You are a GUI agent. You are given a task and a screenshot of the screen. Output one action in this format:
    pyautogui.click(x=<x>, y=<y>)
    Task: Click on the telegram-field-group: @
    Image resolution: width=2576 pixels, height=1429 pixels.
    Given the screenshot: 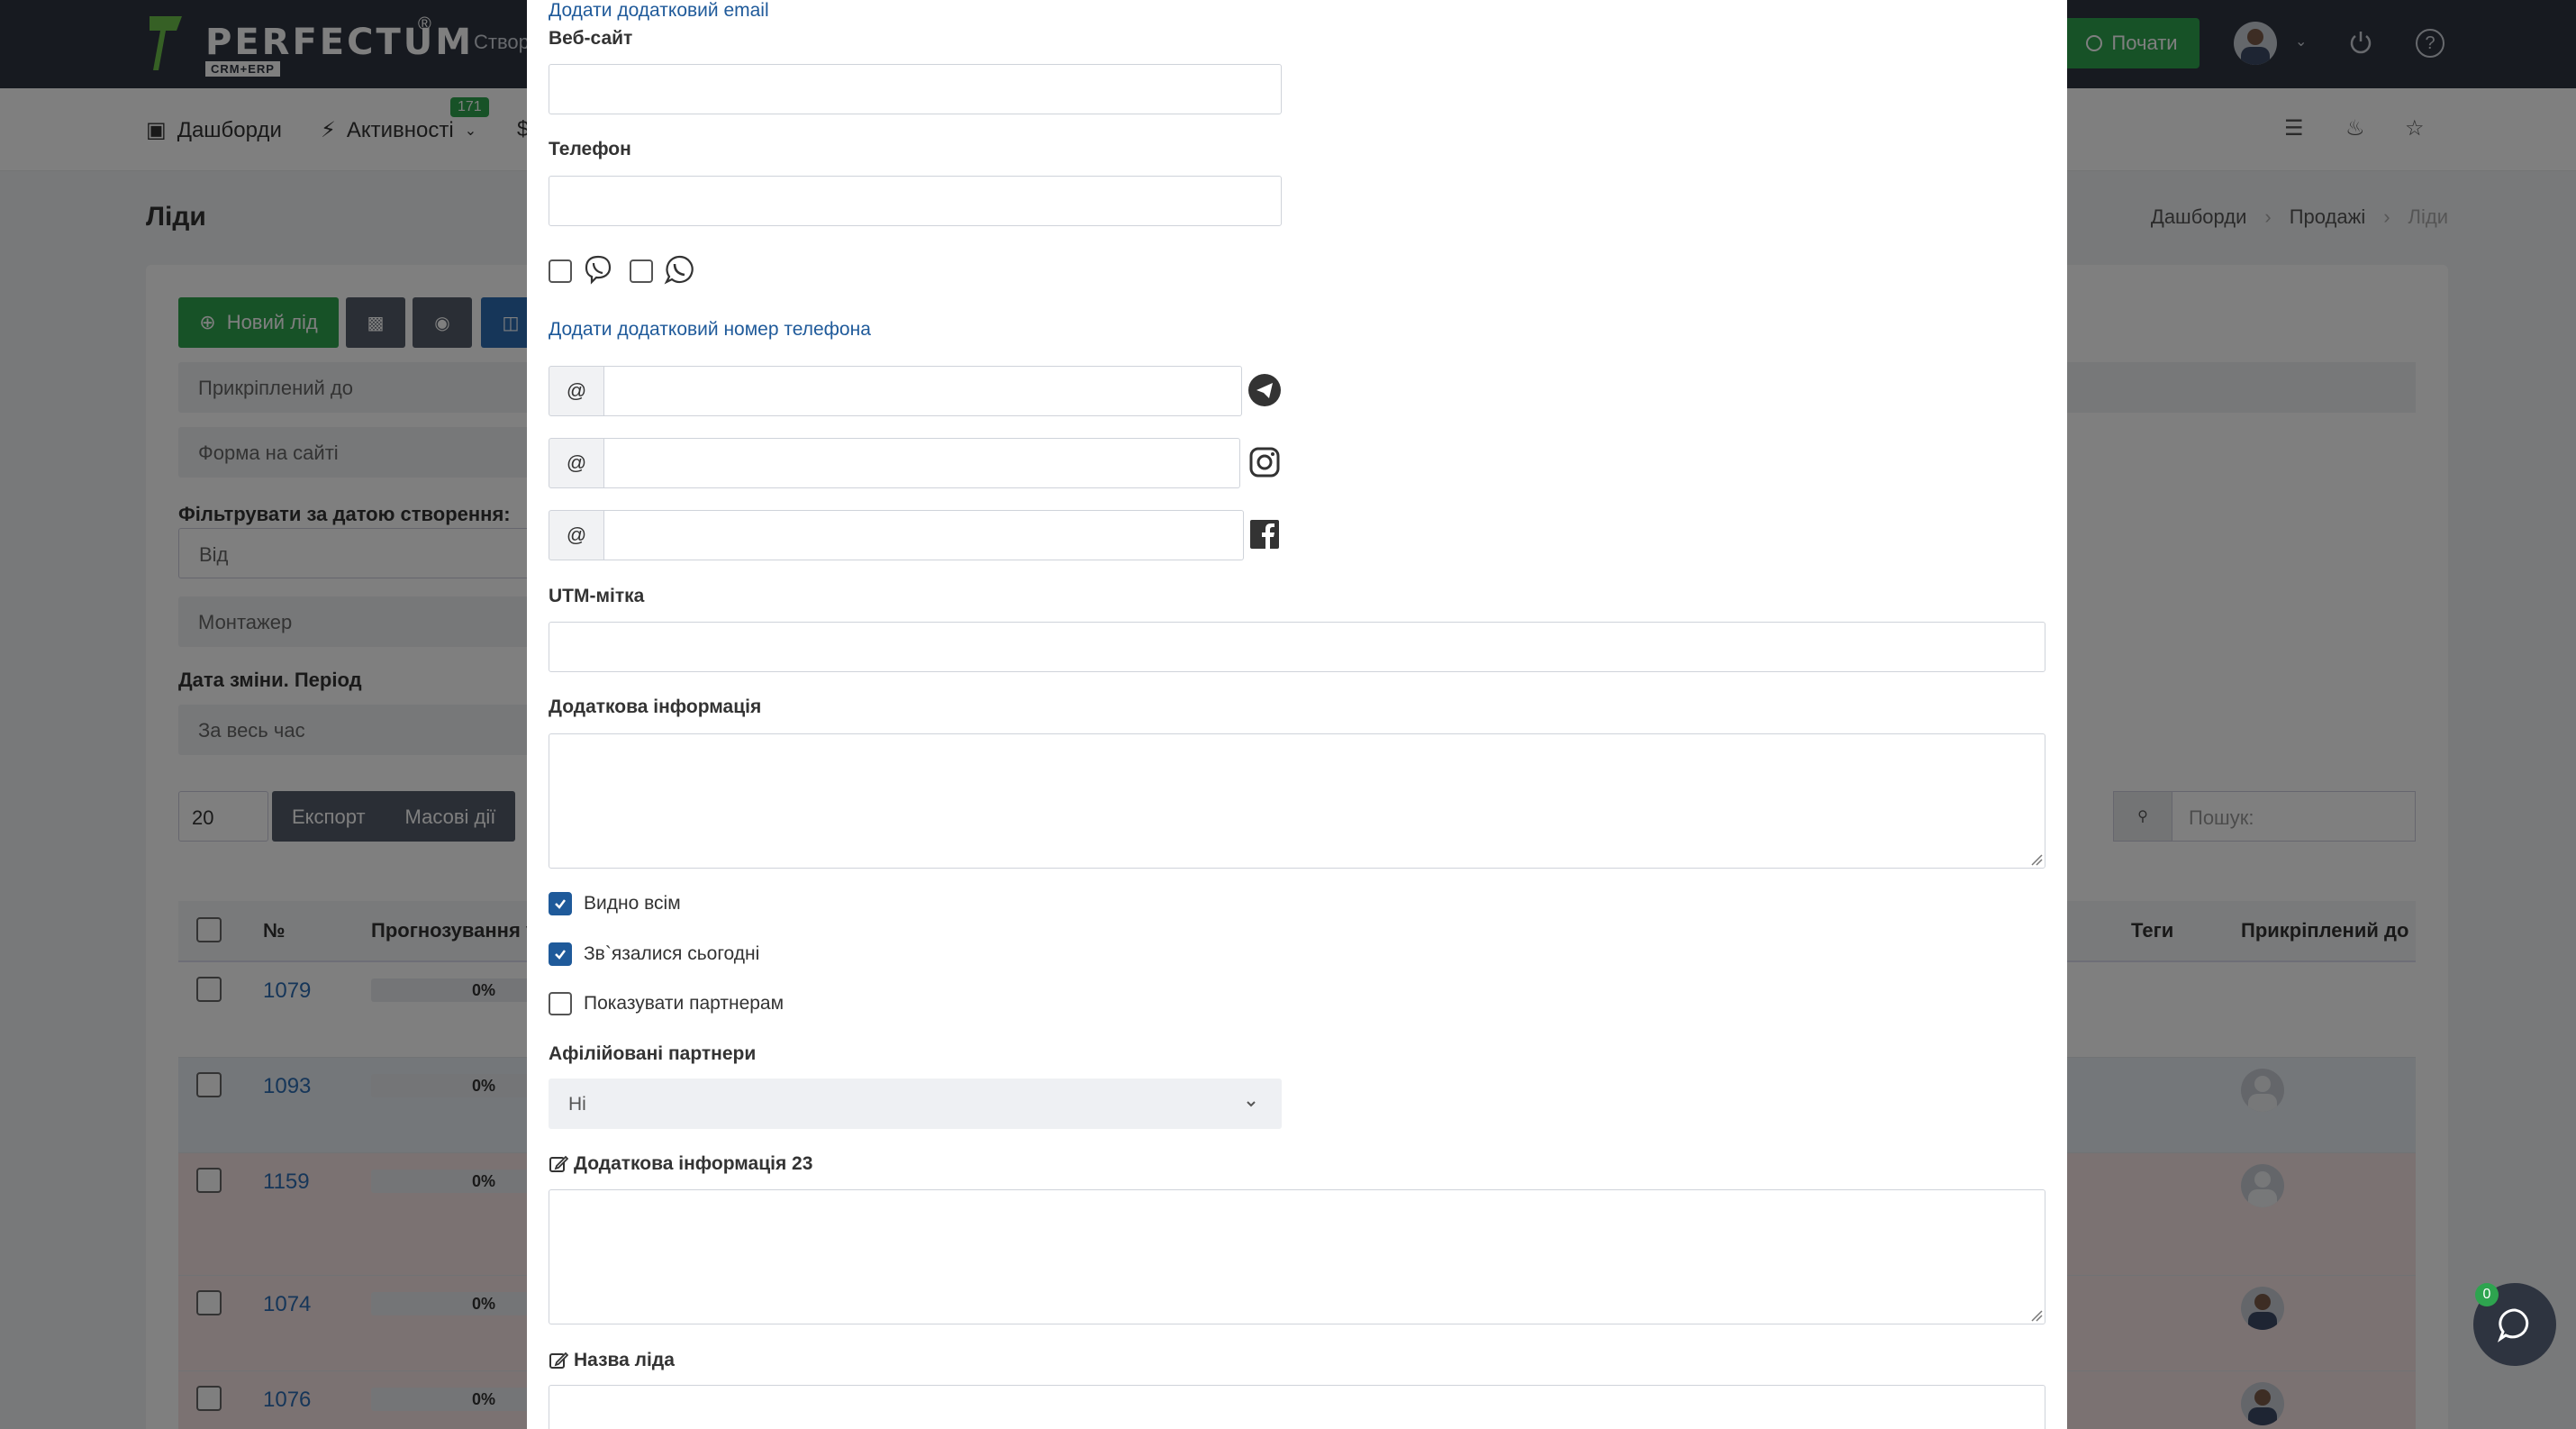 What is the action you would take?
    pyautogui.click(x=895, y=391)
    